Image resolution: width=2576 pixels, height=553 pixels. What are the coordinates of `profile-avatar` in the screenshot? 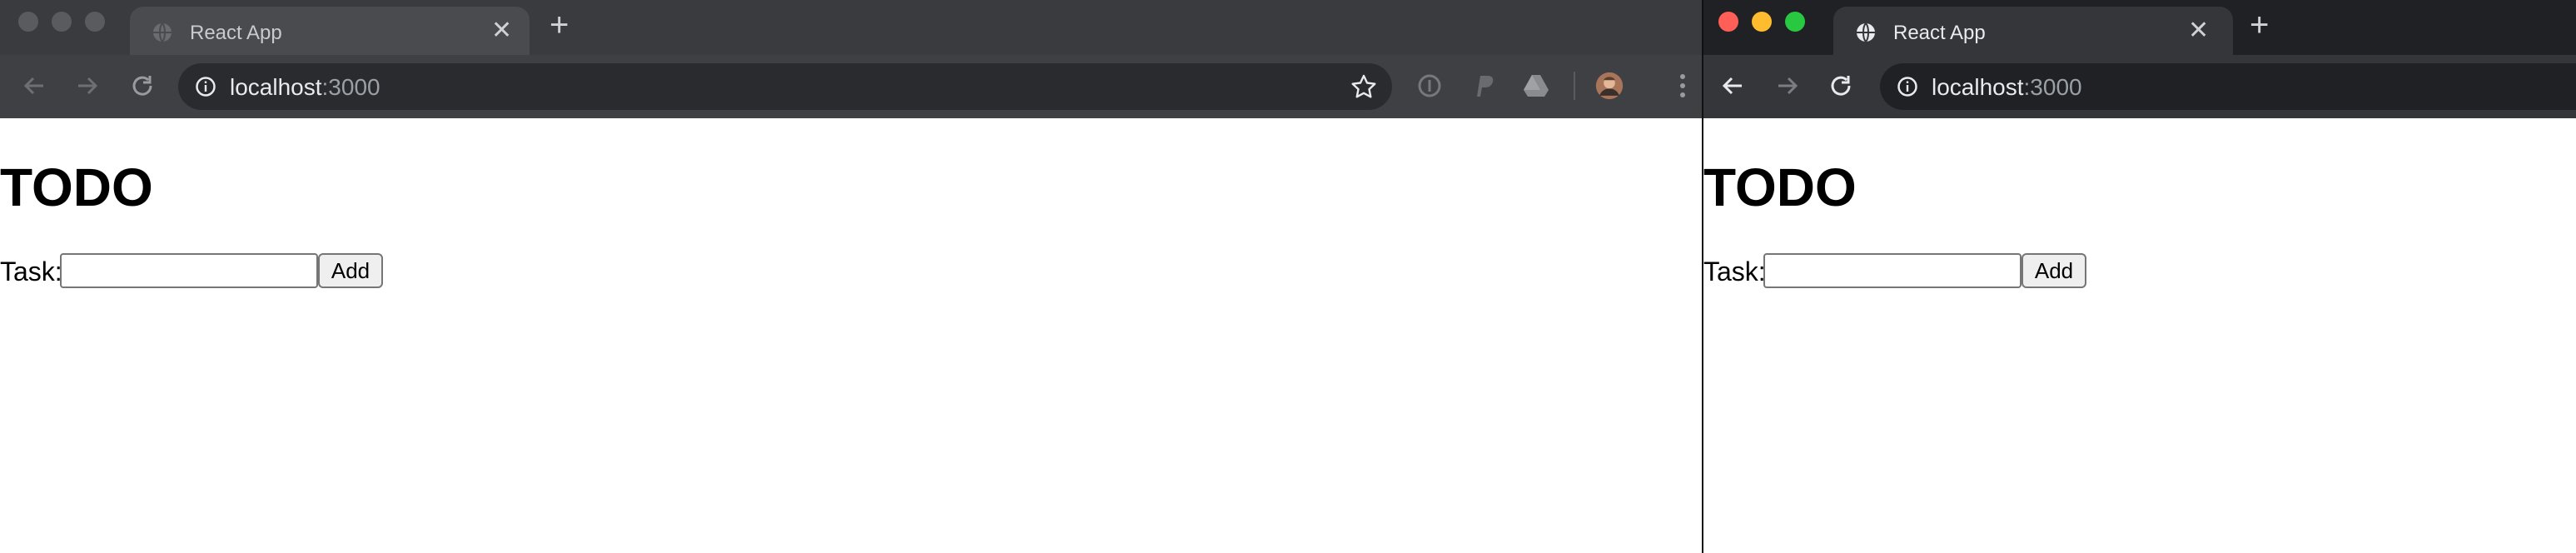 It's located at (1609, 86).